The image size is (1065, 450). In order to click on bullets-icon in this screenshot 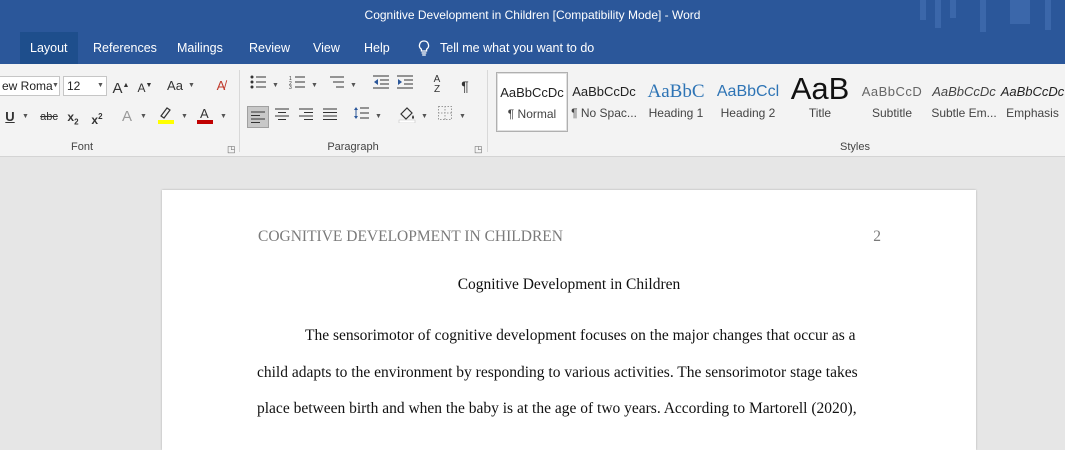, I will do `click(258, 85)`.